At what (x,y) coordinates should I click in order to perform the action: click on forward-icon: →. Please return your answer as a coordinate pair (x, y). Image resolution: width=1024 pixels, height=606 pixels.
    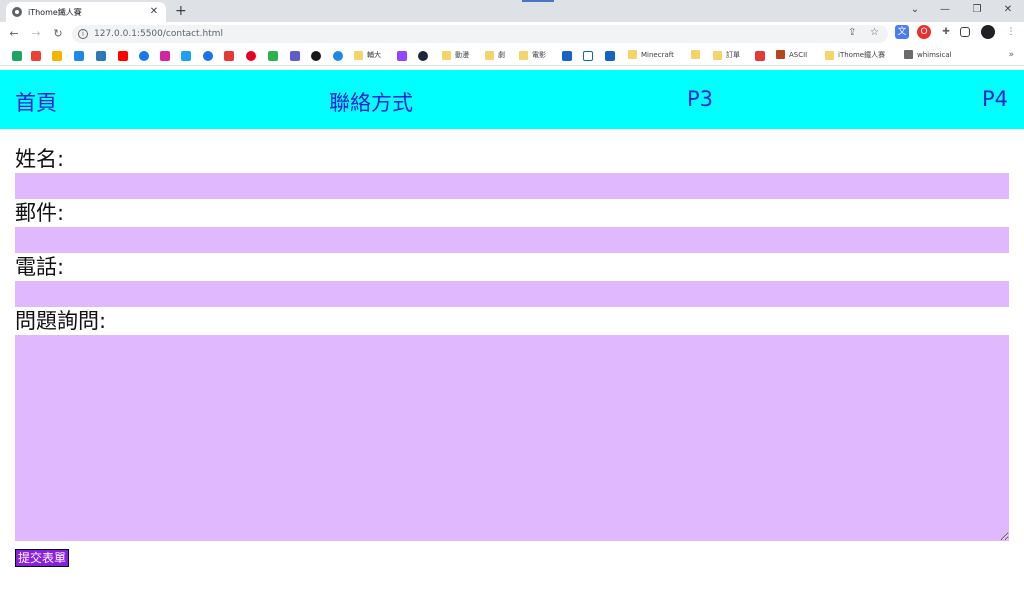
    Looking at the image, I should click on (36, 34).